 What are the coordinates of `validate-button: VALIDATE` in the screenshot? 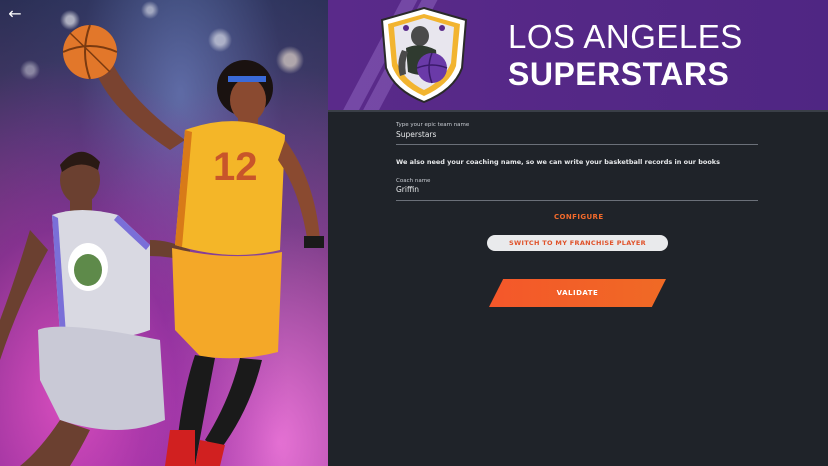 It's located at (577, 293).